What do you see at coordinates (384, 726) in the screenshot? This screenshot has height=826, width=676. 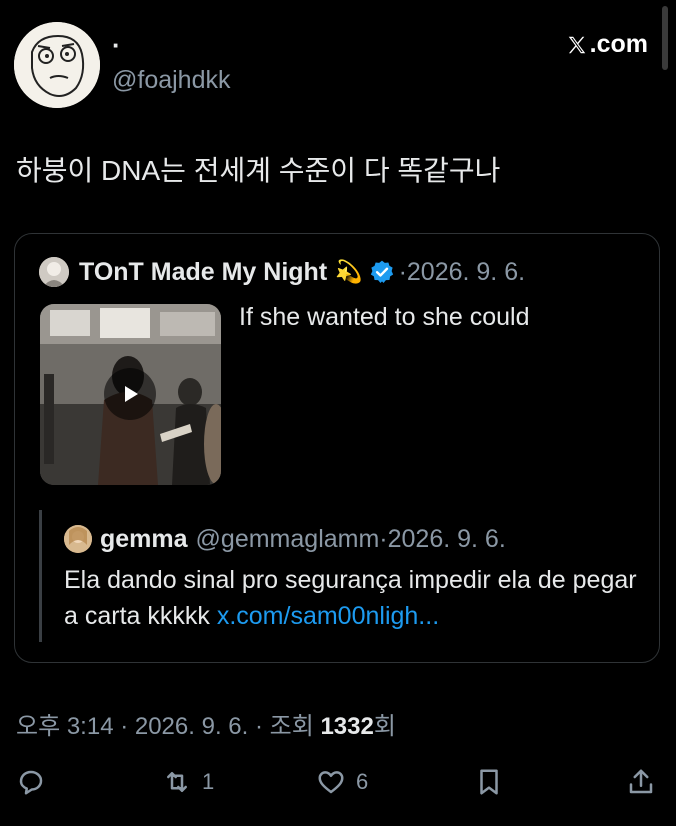 I see `view-count-suffix: 회` at bounding box center [384, 726].